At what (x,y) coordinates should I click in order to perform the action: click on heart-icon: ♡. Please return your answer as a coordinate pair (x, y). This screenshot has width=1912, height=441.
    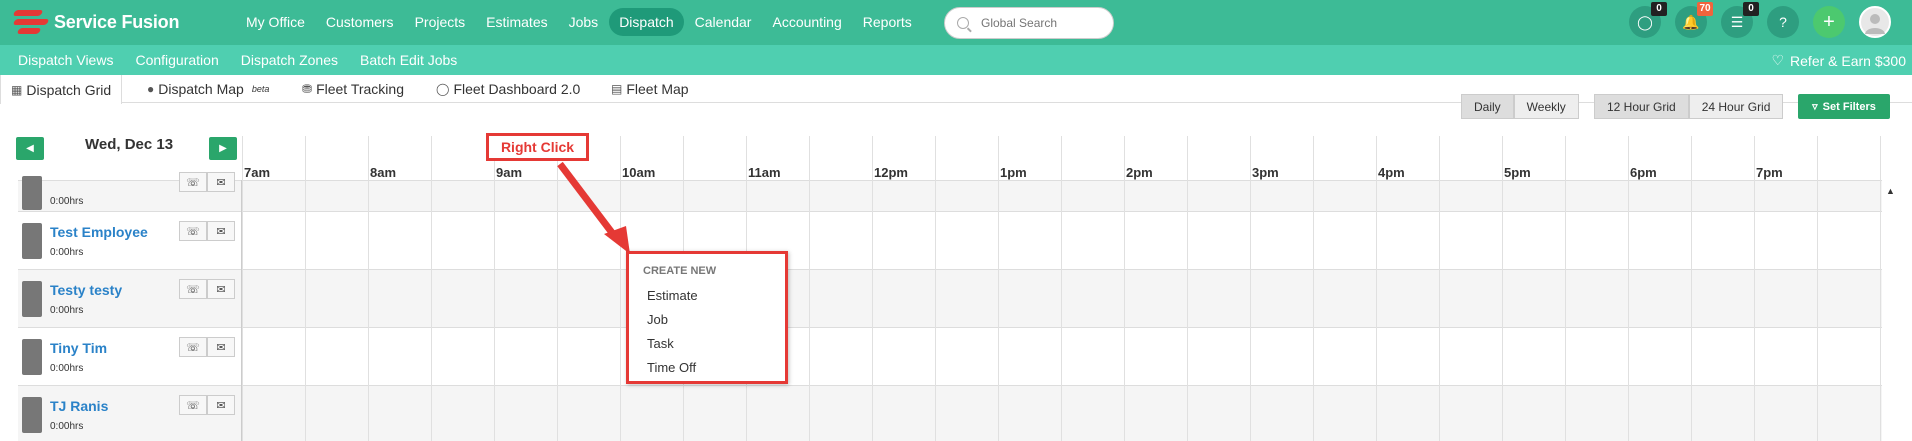
    Looking at the image, I should click on (1778, 60).